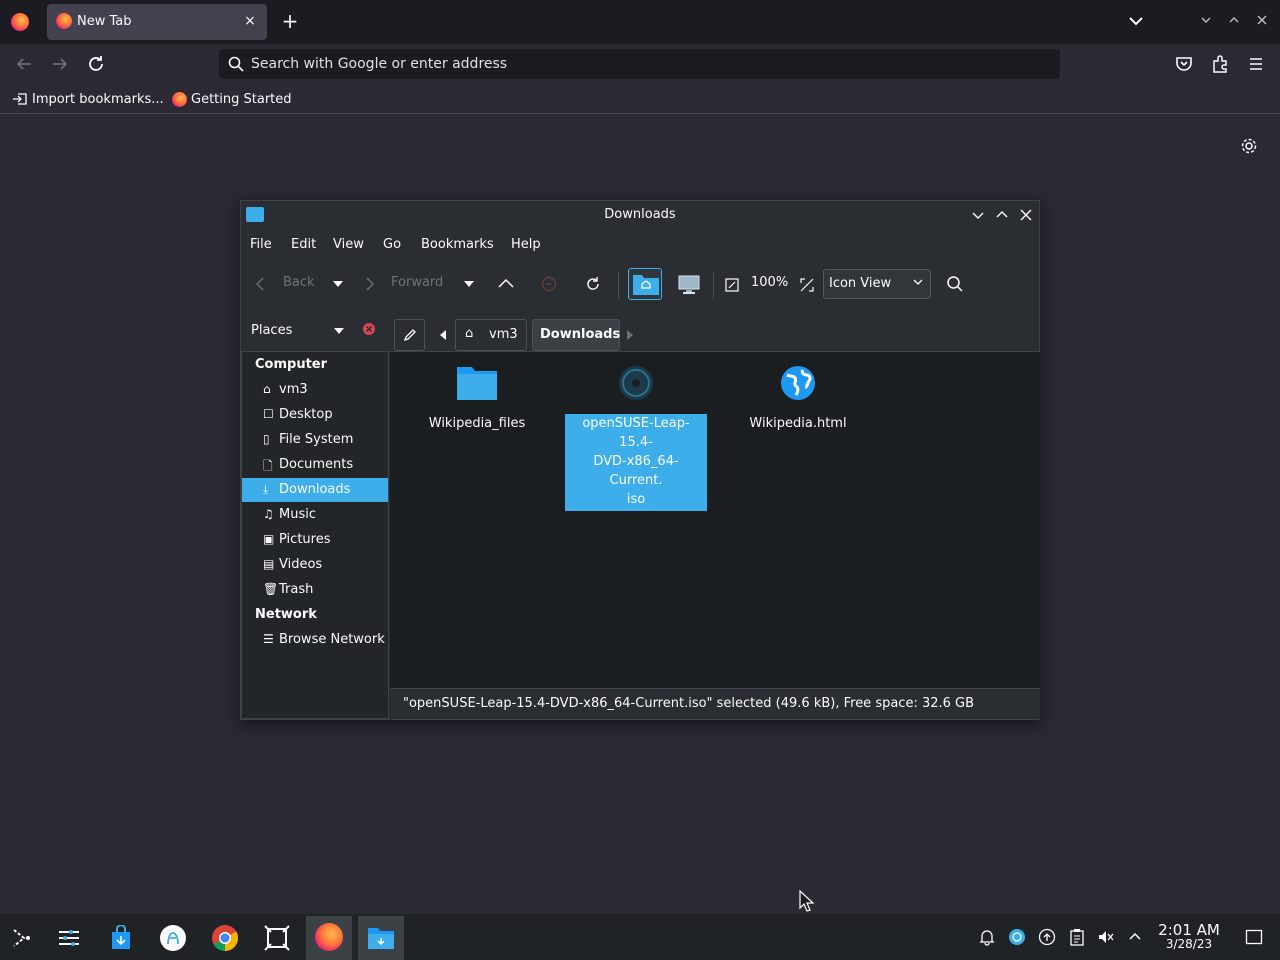 The width and height of the screenshot is (1280, 960). I want to click on breadcrumb-scroll-left, so click(444, 335).